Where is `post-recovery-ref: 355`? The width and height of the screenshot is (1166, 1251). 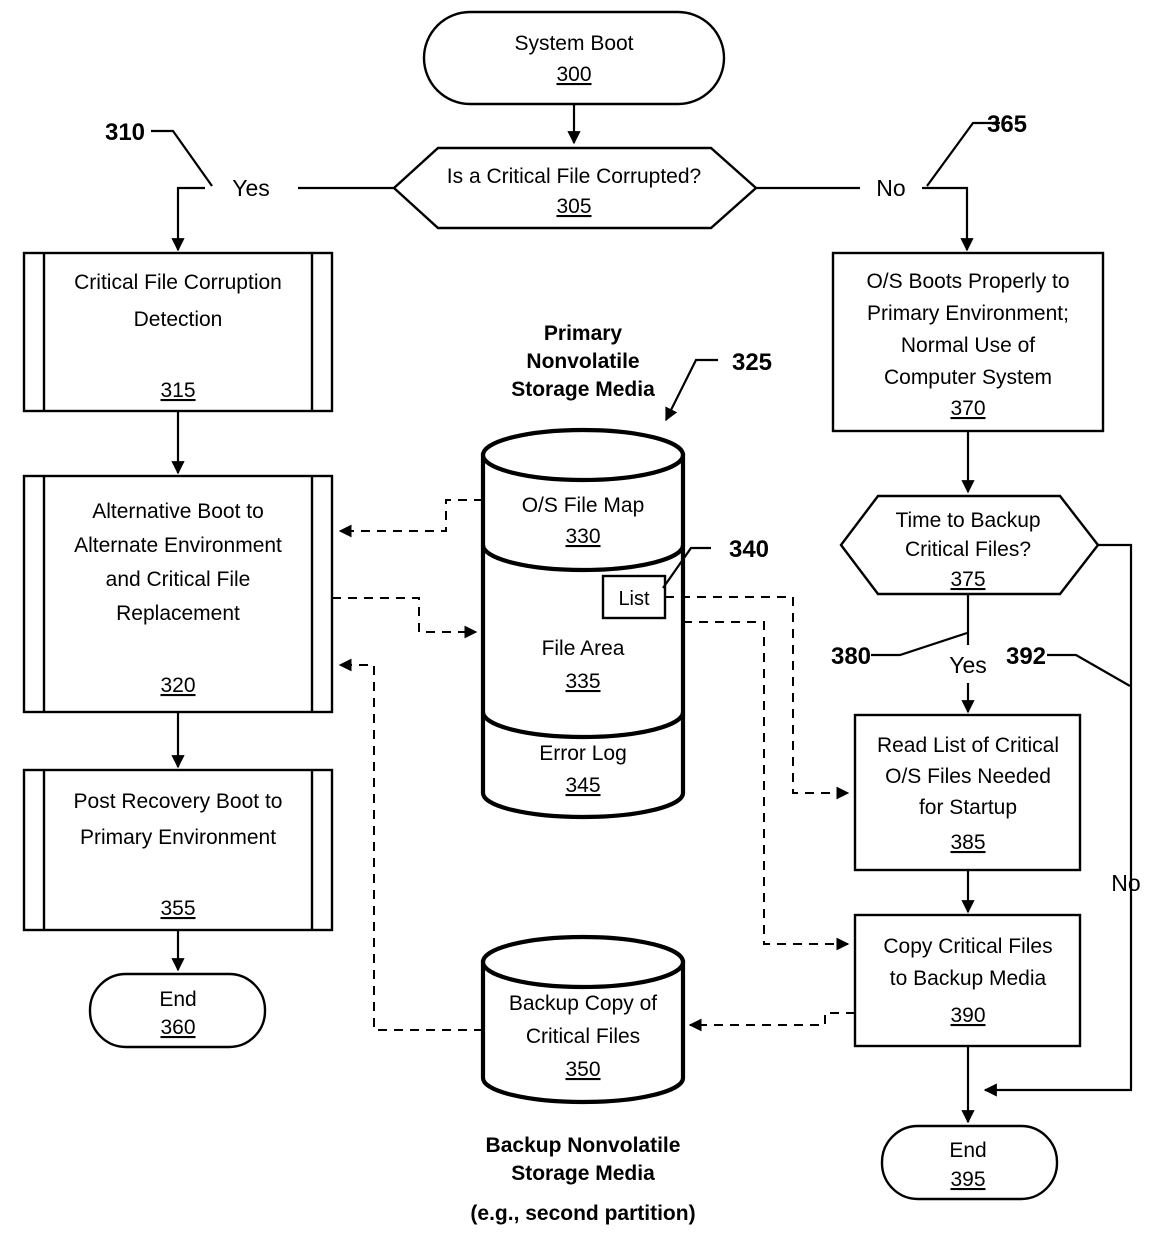 post-recovery-ref: 355 is located at coordinates (177, 908).